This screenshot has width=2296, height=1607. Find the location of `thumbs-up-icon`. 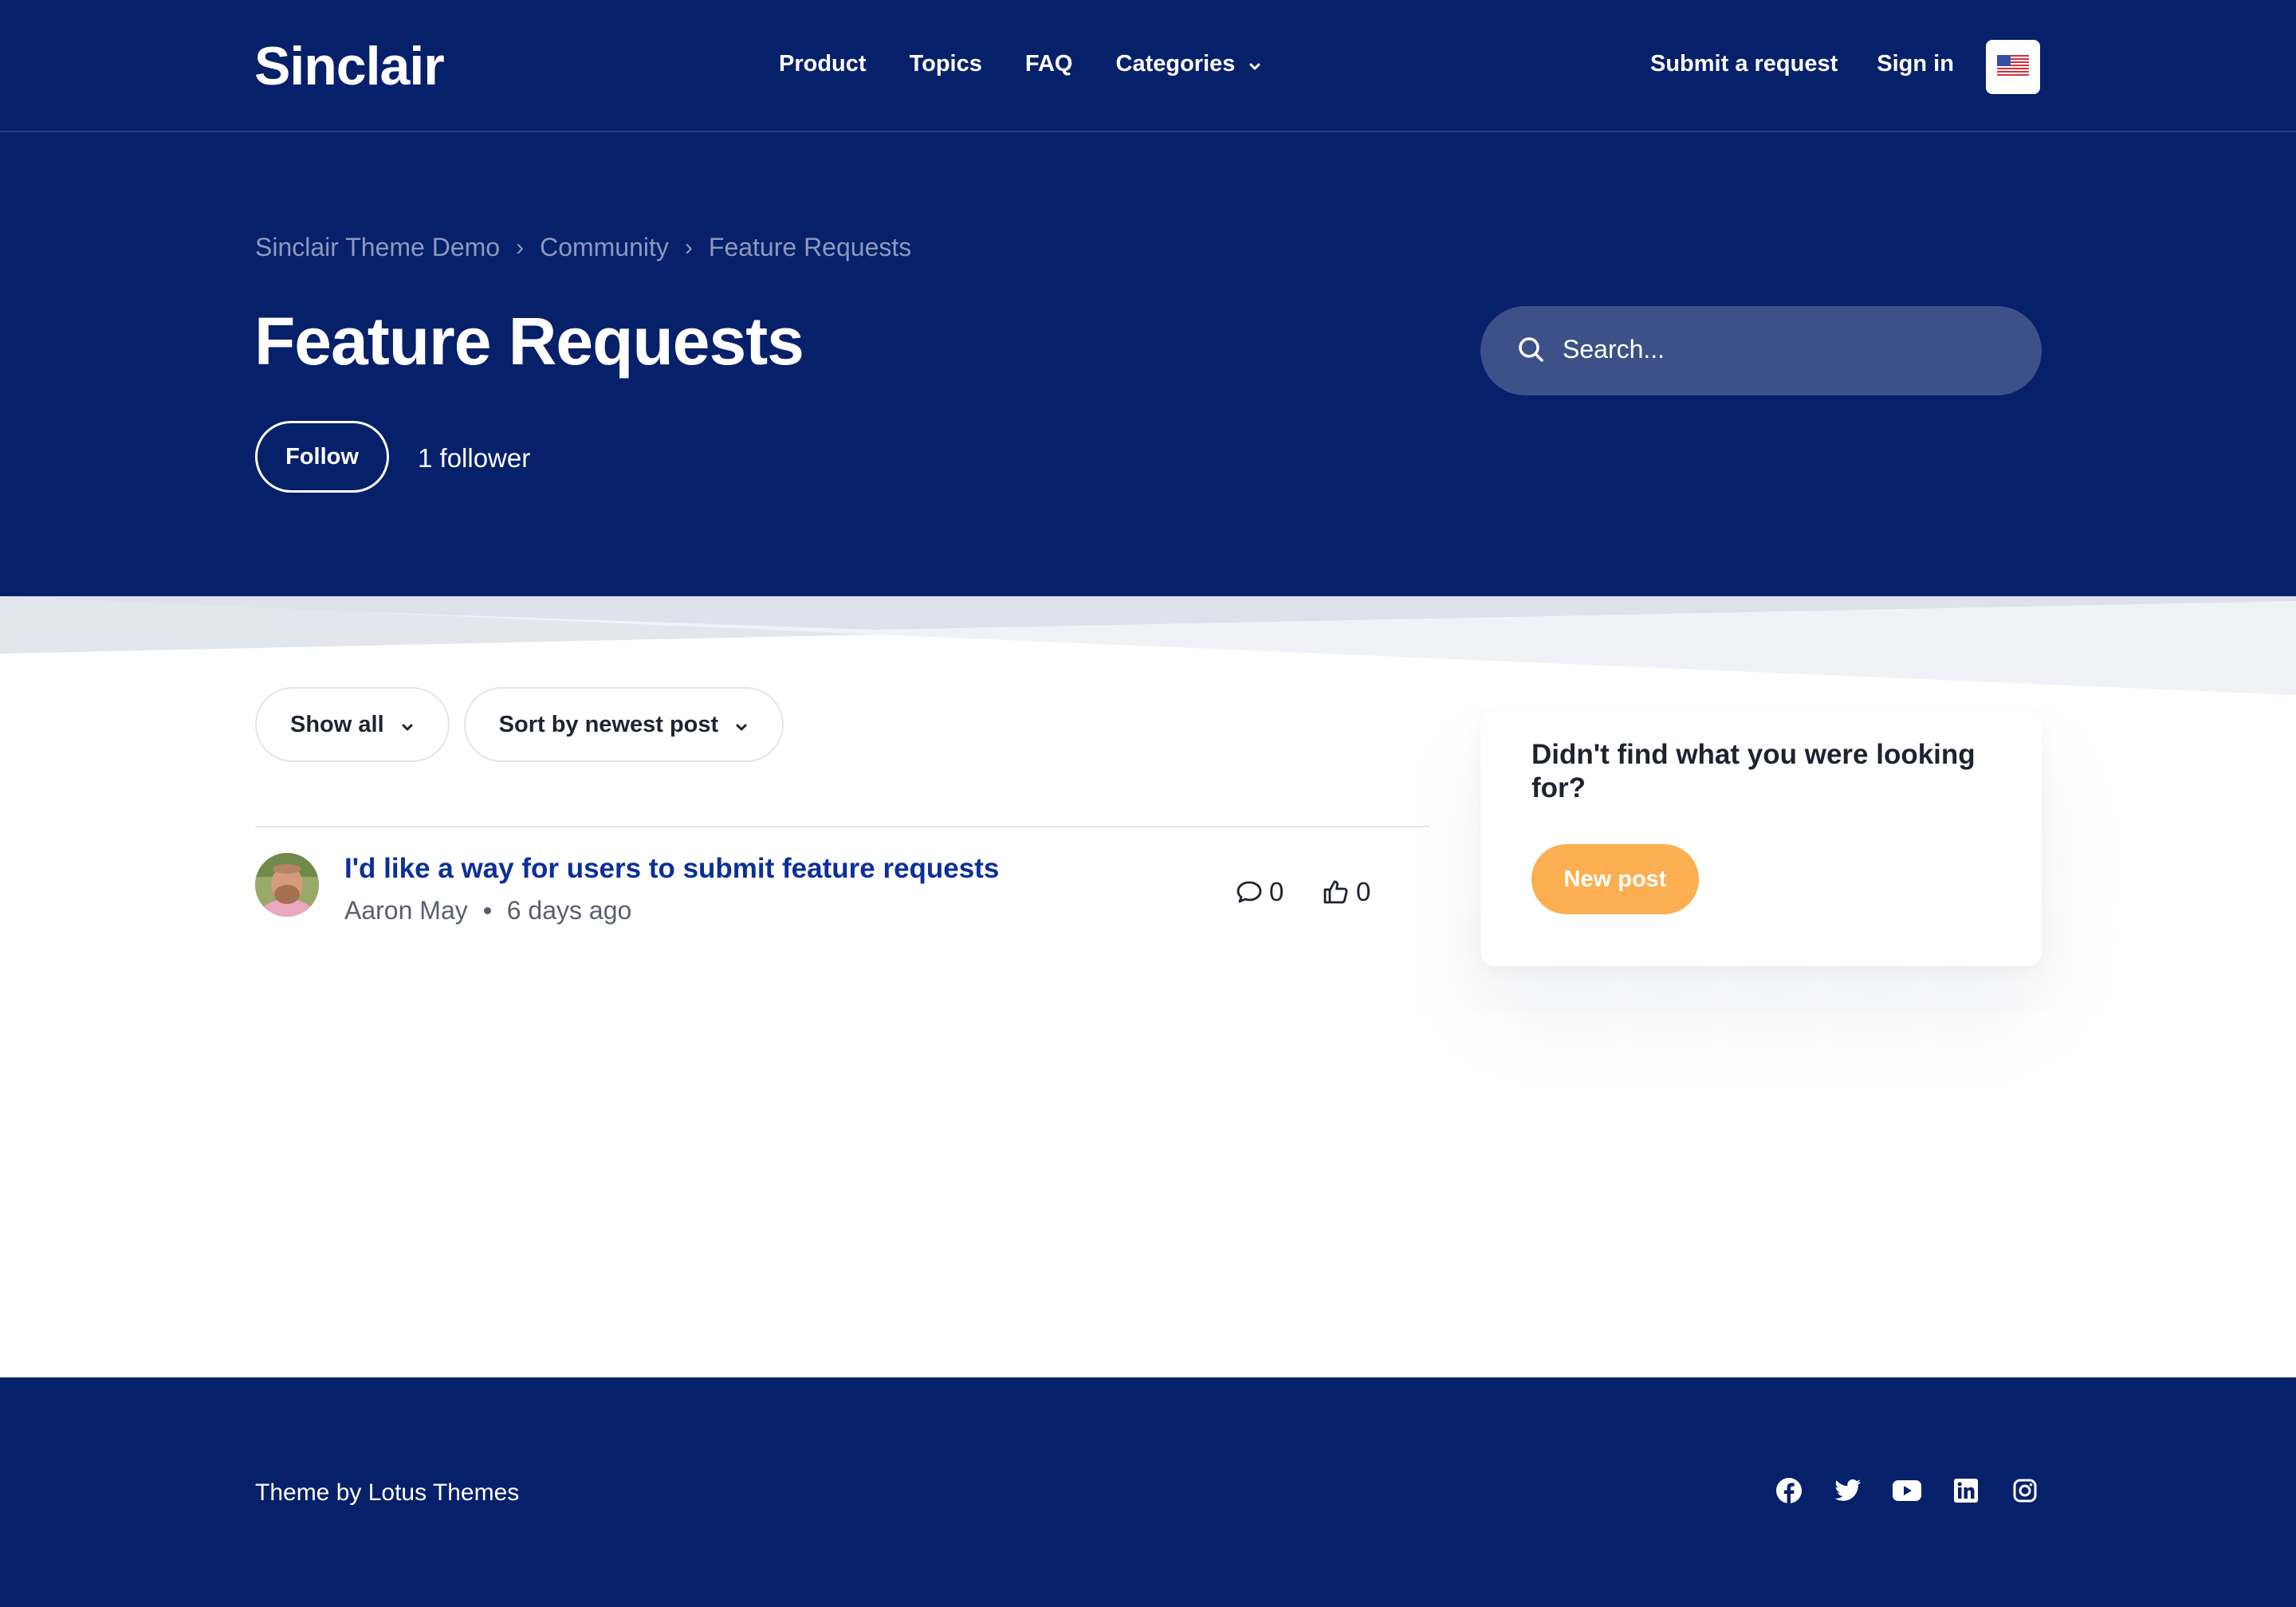

thumbs-up-icon is located at coordinates (1335, 892).